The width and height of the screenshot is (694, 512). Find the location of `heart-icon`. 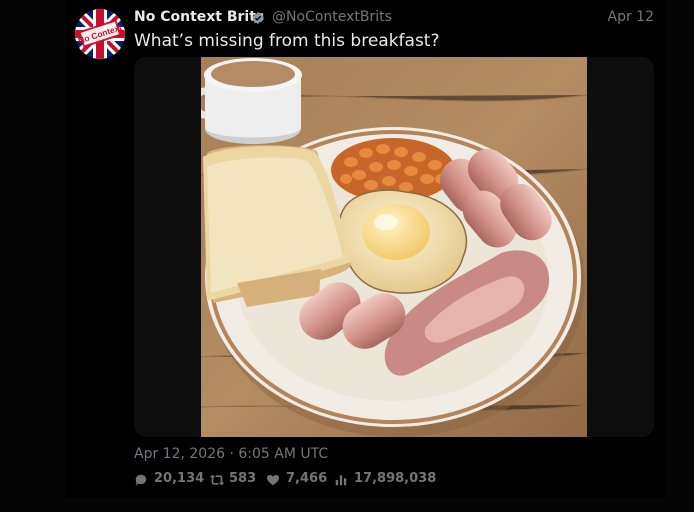

heart-icon is located at coordinates (273, 480).